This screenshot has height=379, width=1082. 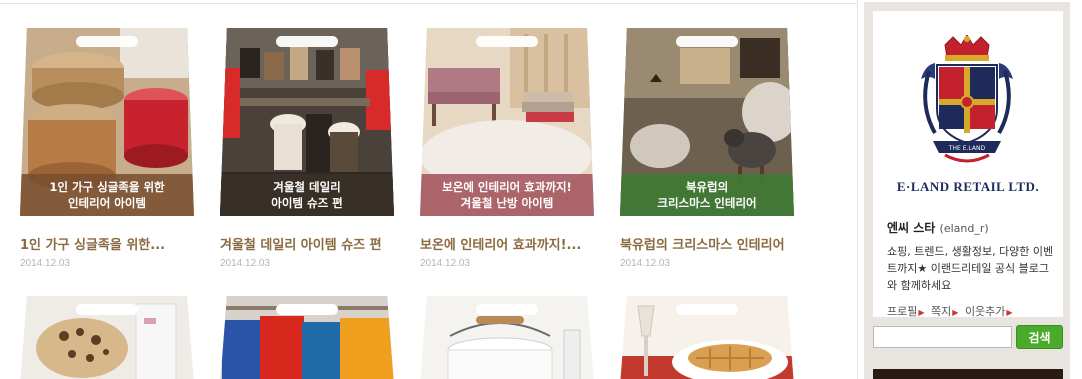 What do you see at coordinates (720, 243) in the screenshot?
I see `post-title: 북유럽의 크리스마스 인테리어` at bounding box center [720, 243].